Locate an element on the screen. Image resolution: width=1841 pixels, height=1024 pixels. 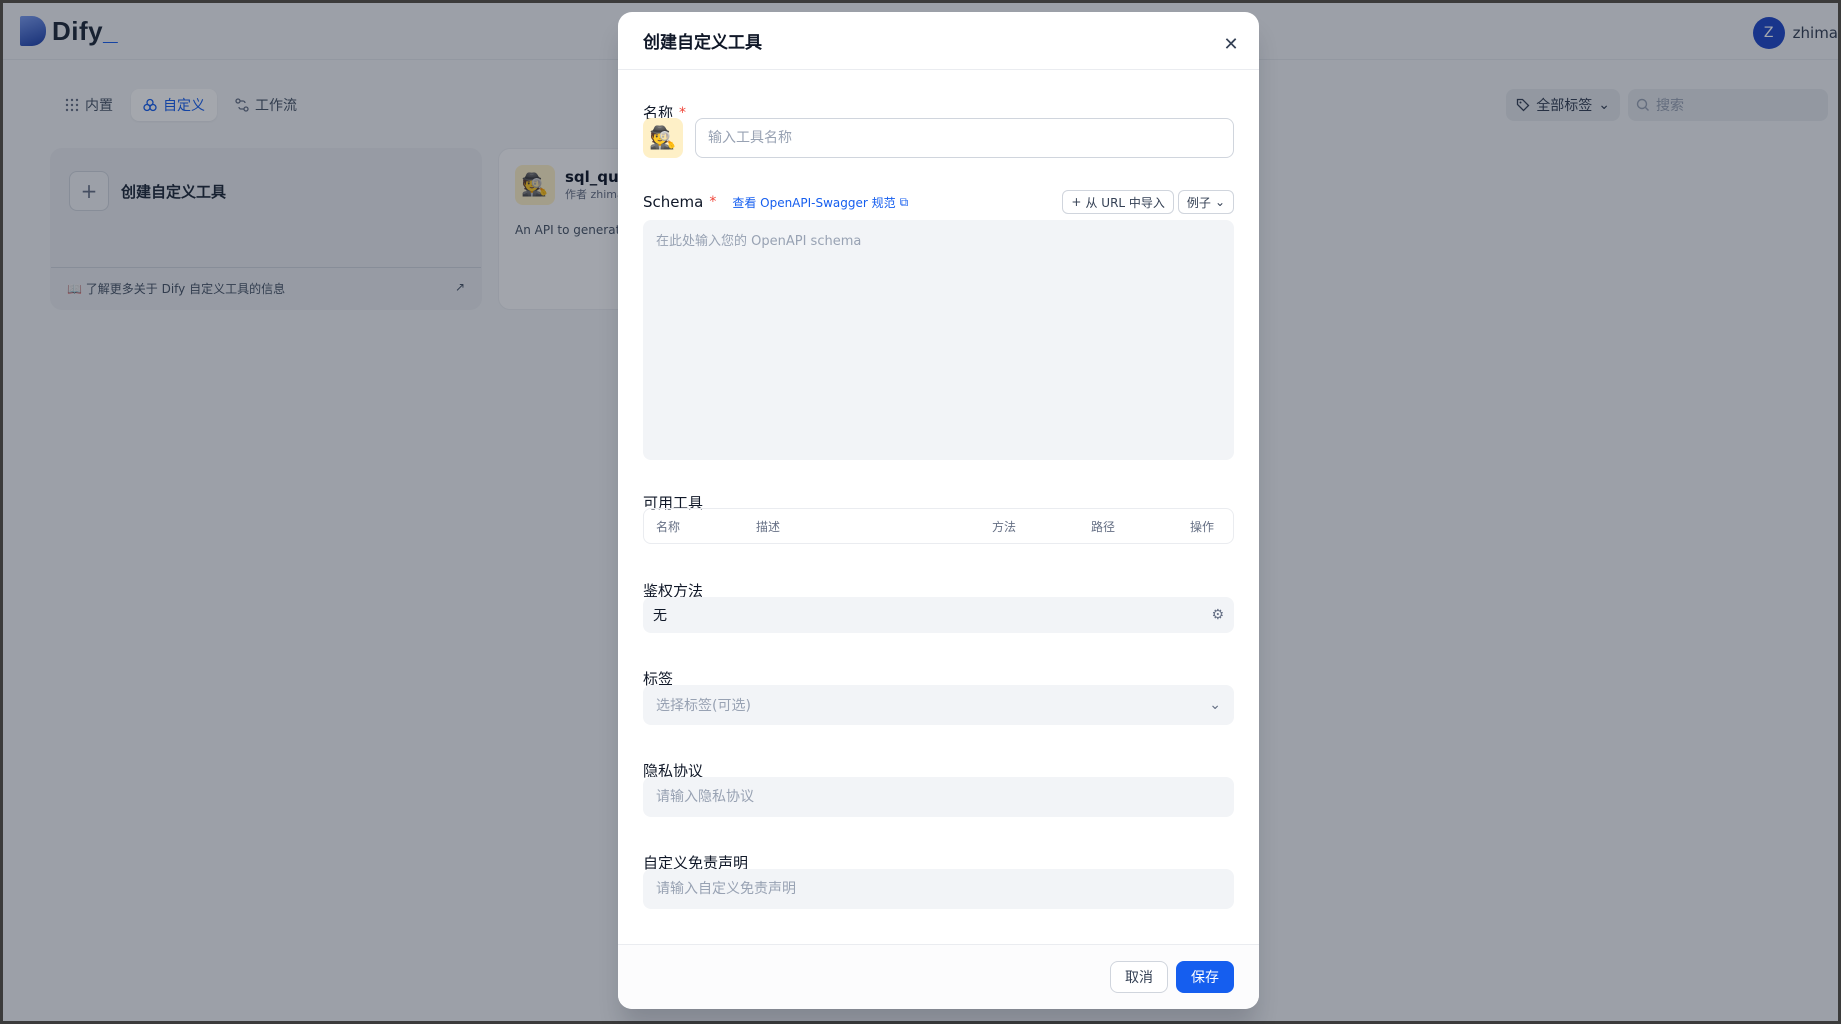
schema-textarea is located at coordinates (938, 340).